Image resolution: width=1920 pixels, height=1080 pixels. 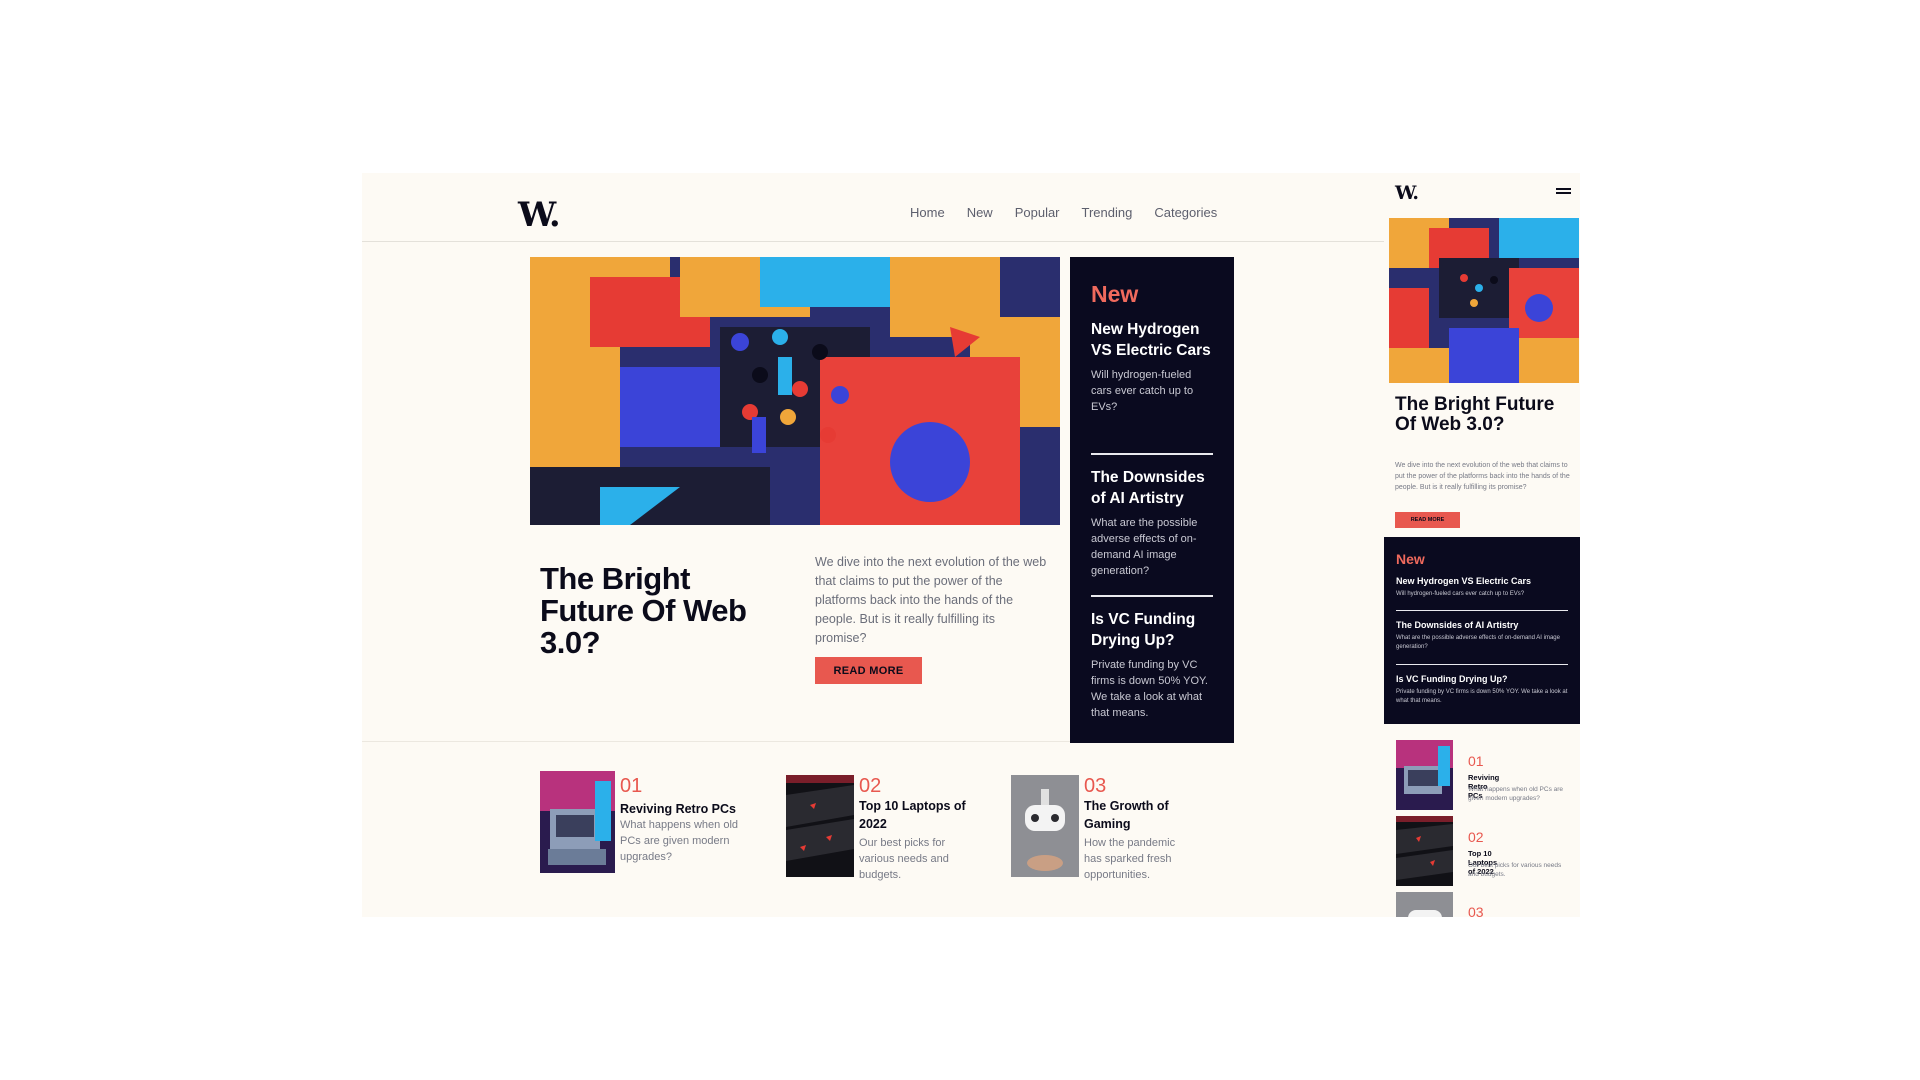 I want to click on section-divider, so click(x=716, y=741).